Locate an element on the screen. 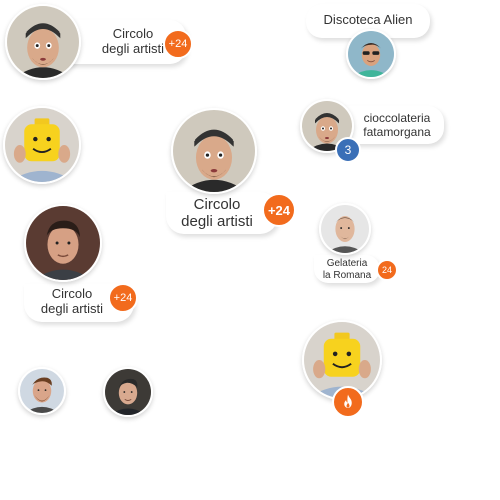  place-name-line1: cioccolateria is located at coordinates (397, 118).